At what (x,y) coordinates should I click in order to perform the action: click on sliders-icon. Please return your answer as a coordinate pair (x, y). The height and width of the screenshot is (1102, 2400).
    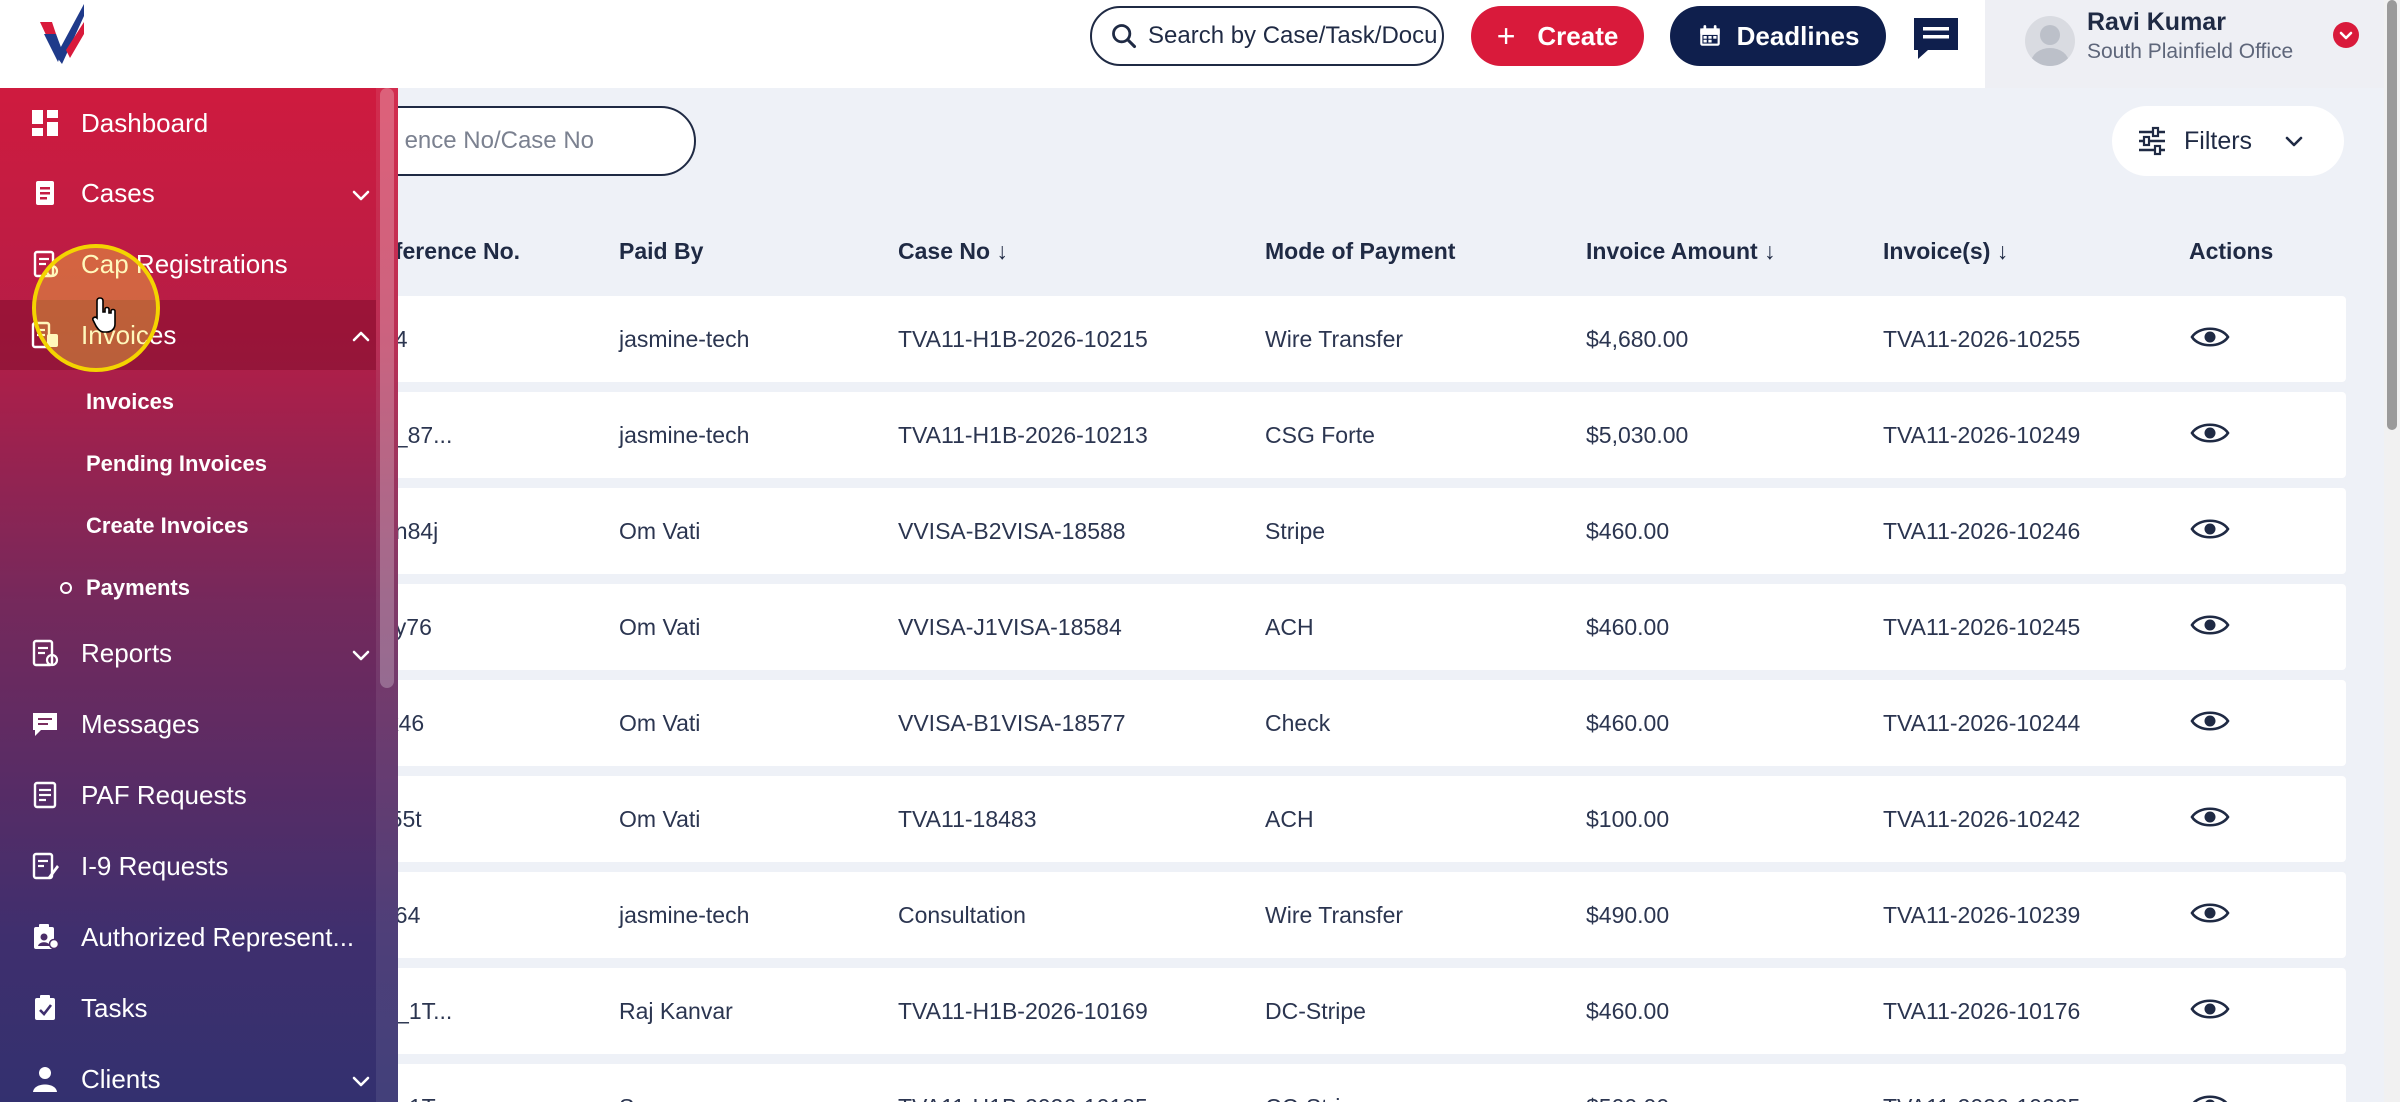
    Looking at the image, I should click on (2152, 141).